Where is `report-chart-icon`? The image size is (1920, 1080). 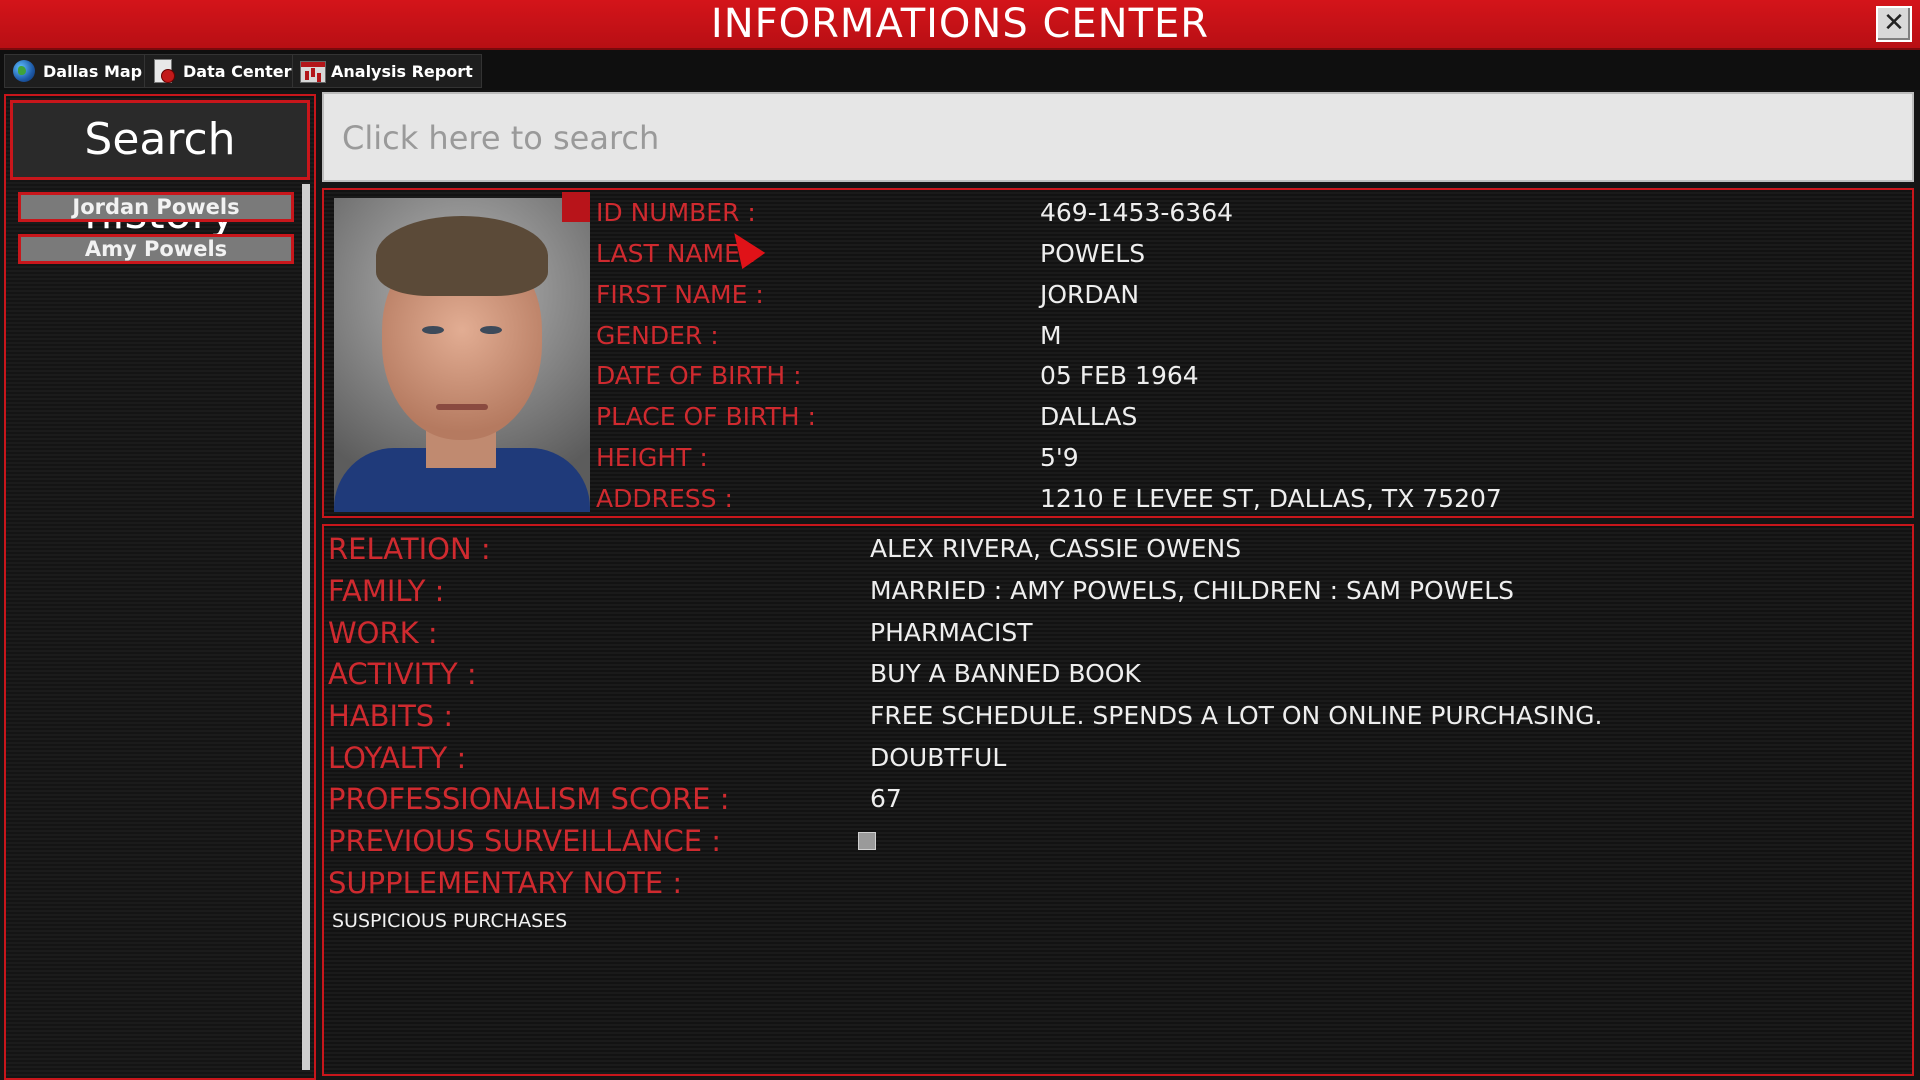 report-chart-icon is located at coordinates (312, 71).